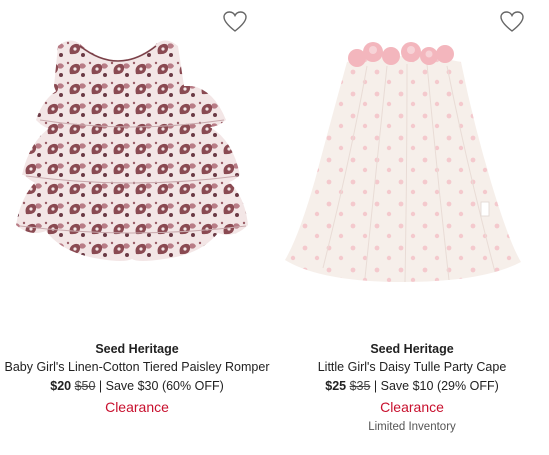 The width and height of the screenshot is (549, 455). Describe the element at coordinates (159, 386) in the screenshot. I see `savings-text: | Save $30 (60% OFF)` at that location.